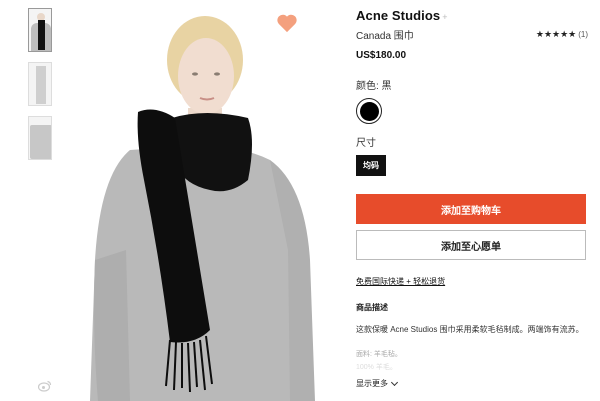 Image resolution: width=600 pixels, height=401 pixels. Describe the element at coordinates (376, 367) in the screenshot. I see `material-extra-text: 100% 羊毛。` at that location.